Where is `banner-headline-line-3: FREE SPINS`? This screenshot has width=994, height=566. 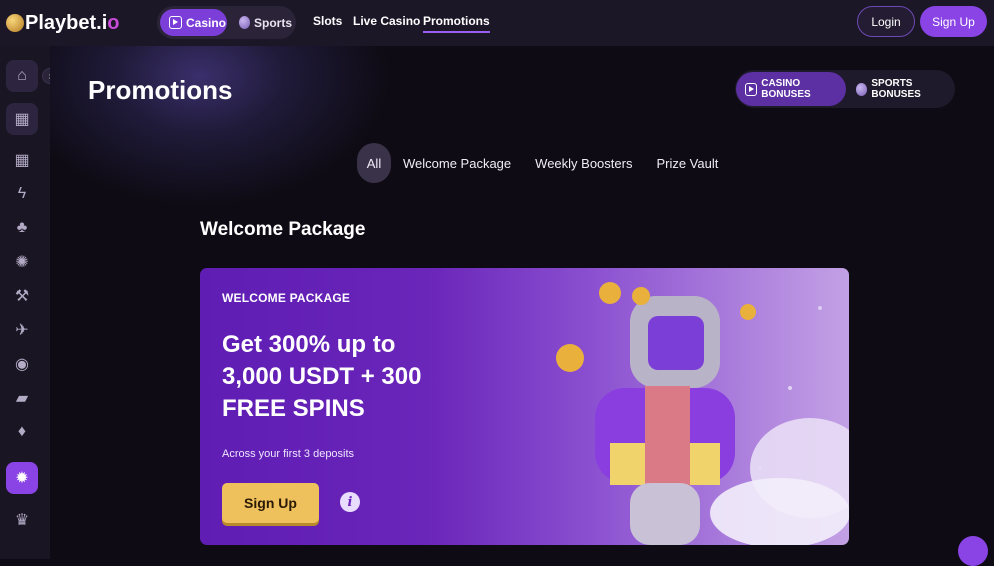 banner-headline-line-3: FREE SPINS is located at coordinates (293, 408).